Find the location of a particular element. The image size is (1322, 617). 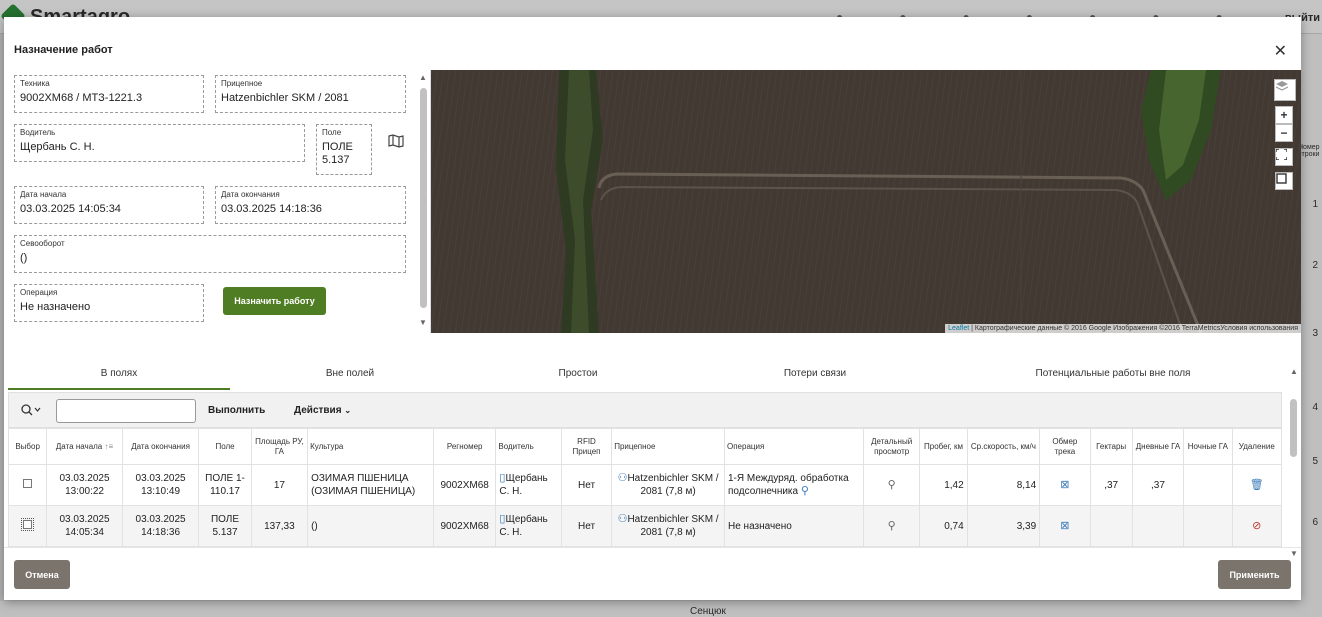

actions-menu: Действия ⌄ is located at coordinates (322, 410).